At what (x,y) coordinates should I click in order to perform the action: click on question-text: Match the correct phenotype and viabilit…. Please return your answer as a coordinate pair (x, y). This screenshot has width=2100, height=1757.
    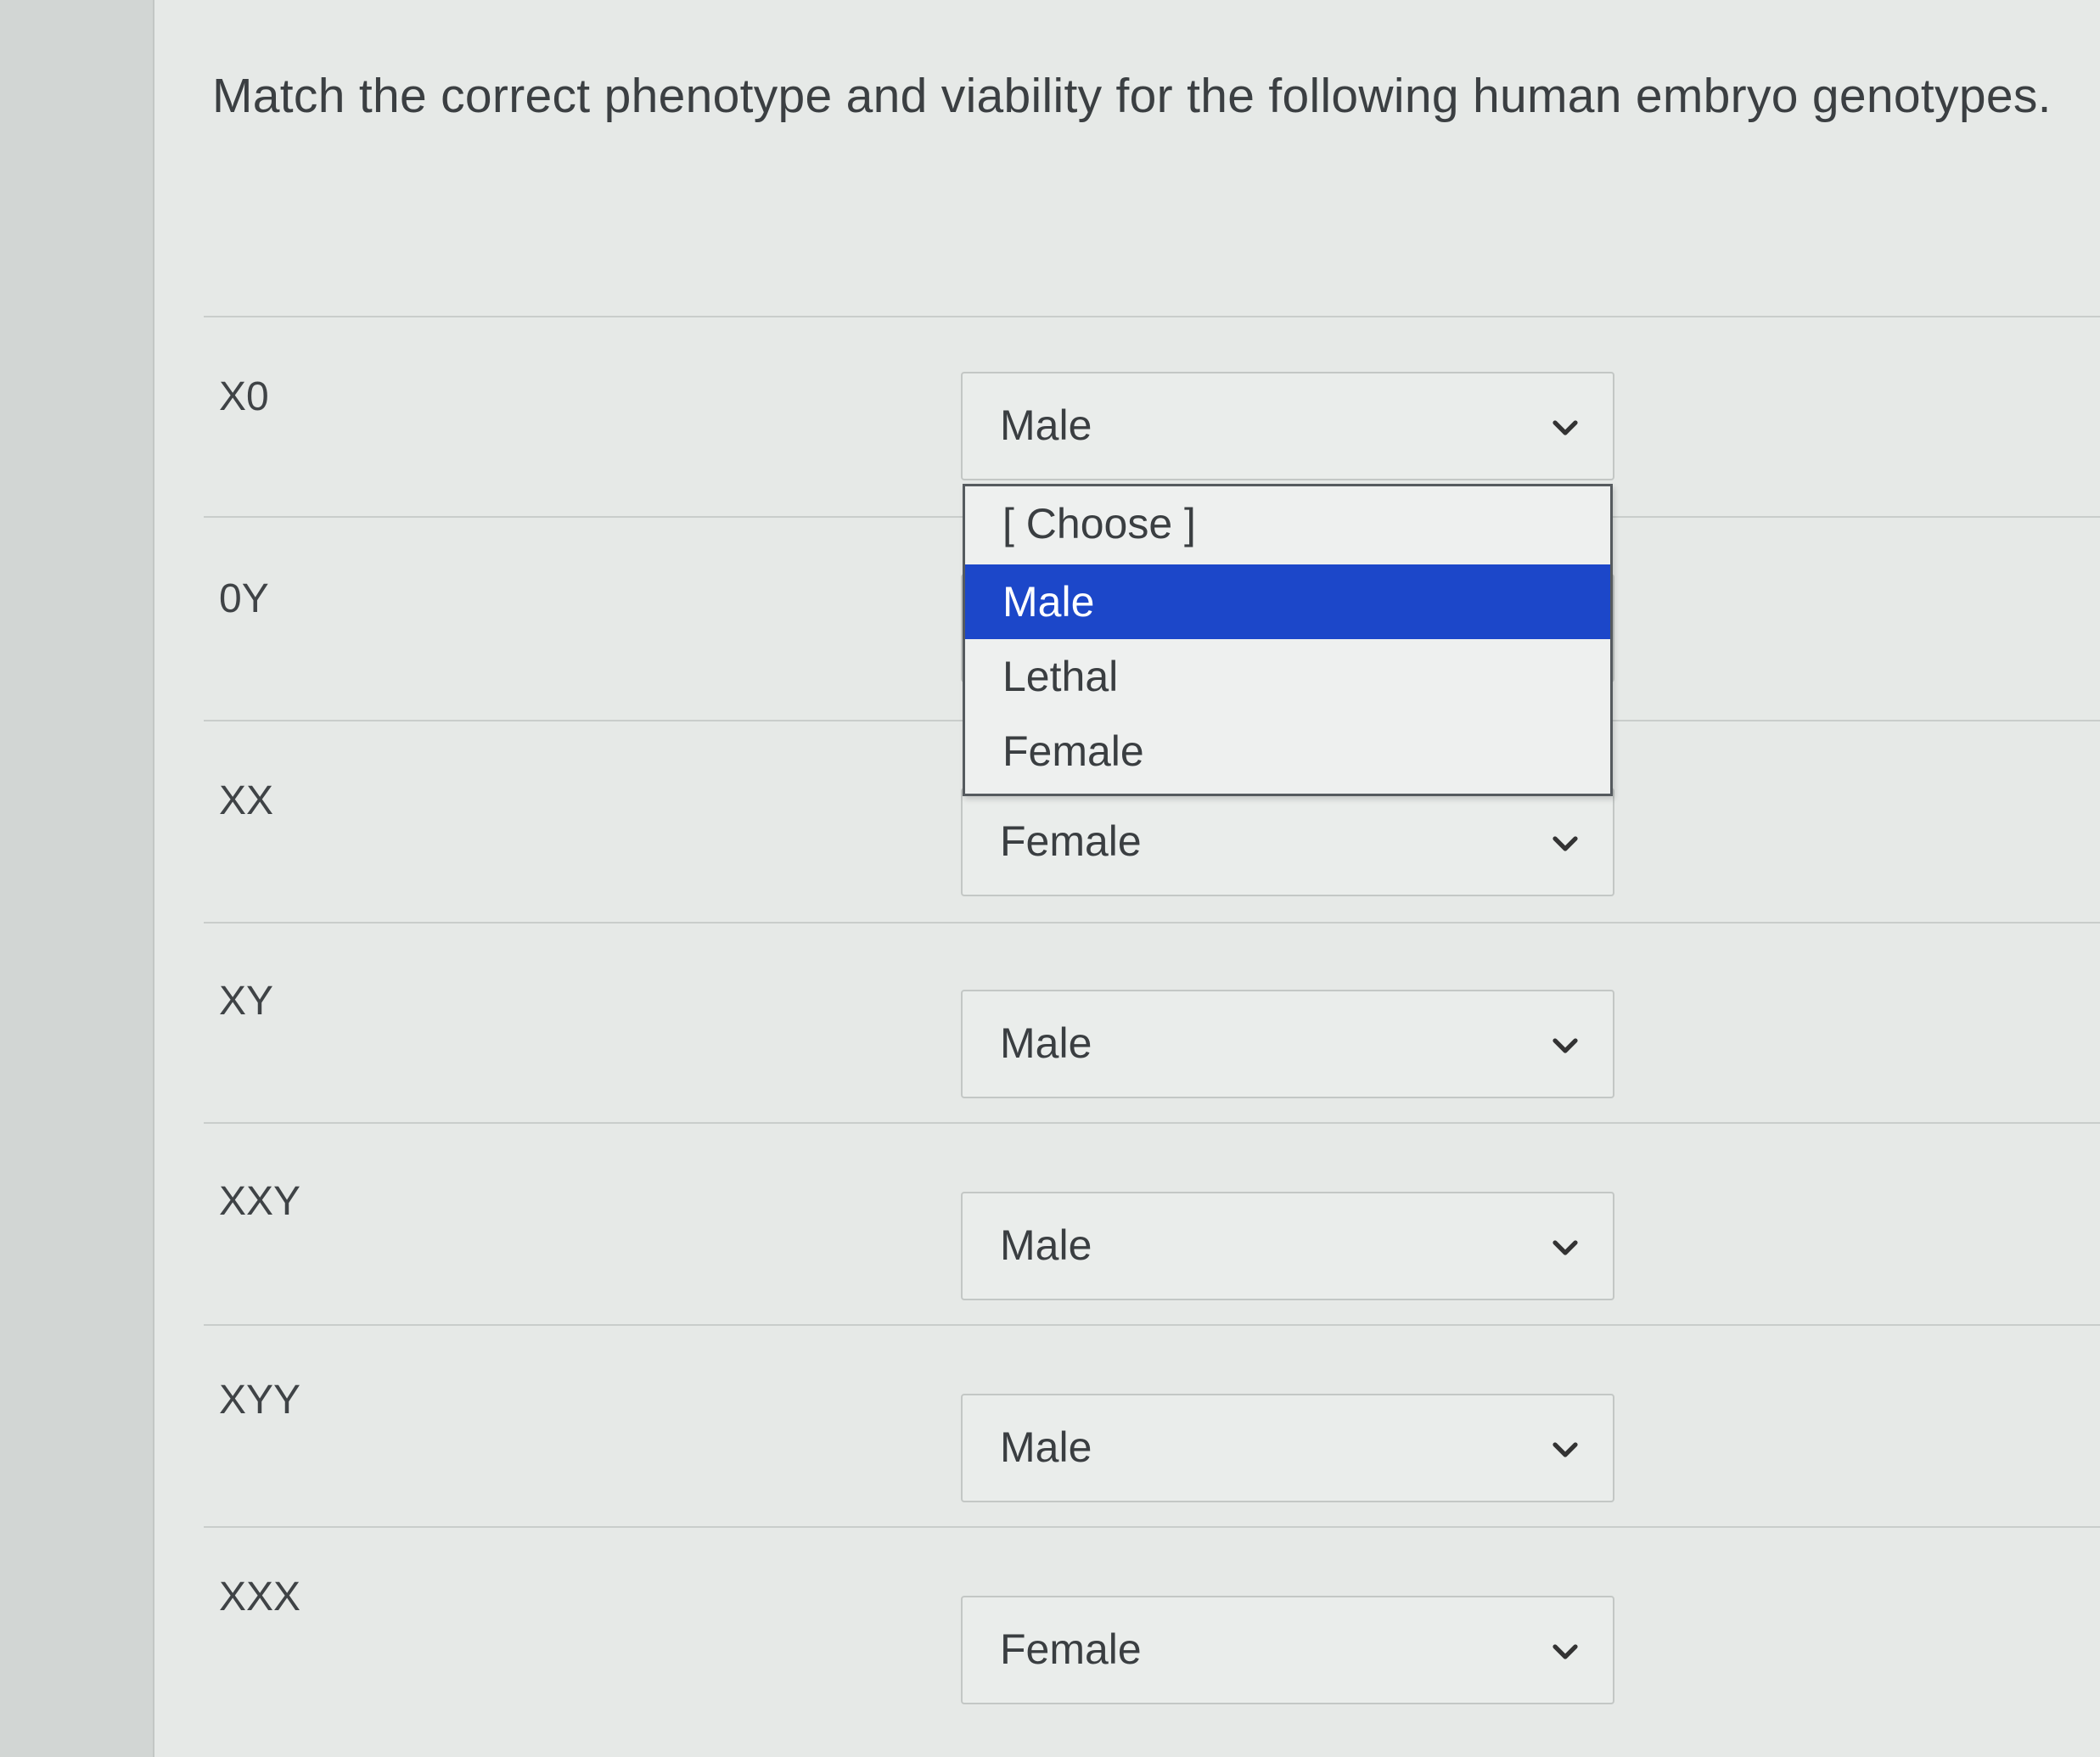
    Looking at the image, I should click on (1132, 96).